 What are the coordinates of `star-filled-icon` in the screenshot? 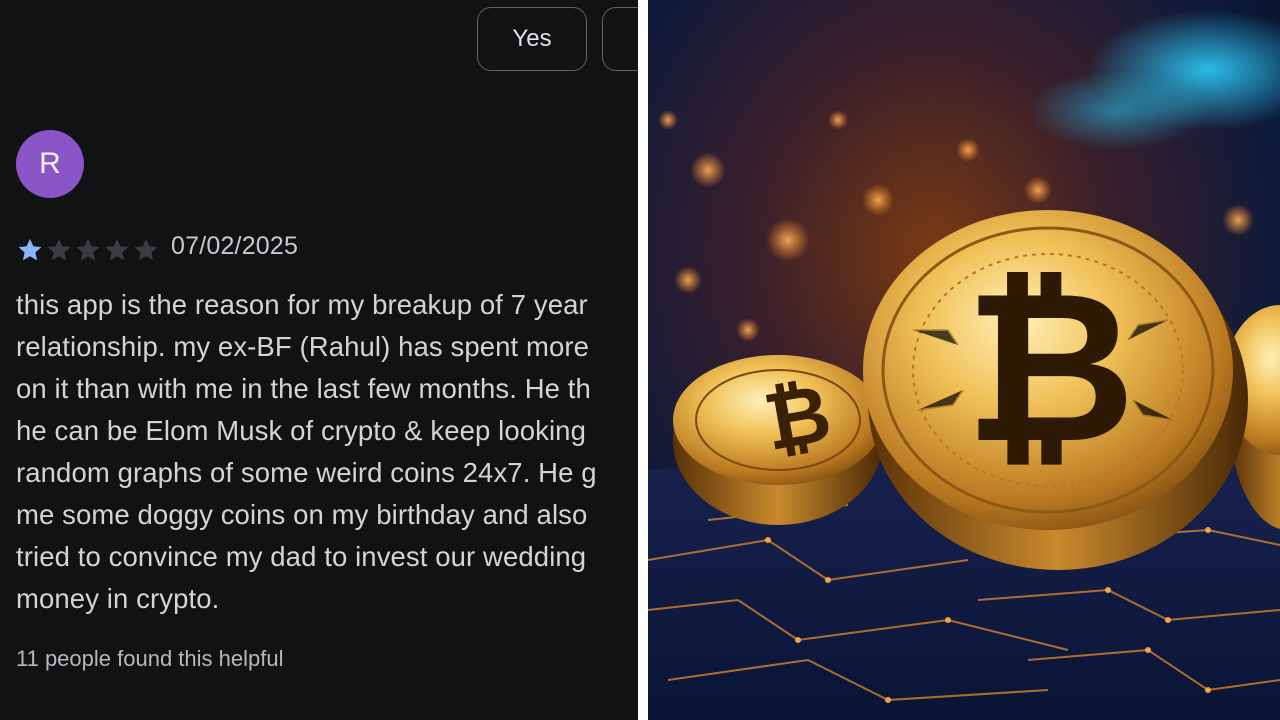 It's located at (30, 249).